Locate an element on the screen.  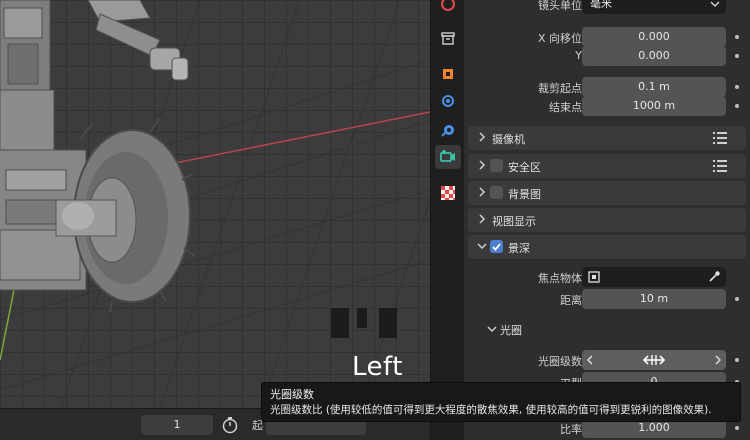
background-images-section-title: 背景图 is located at coordinates (524, 194).